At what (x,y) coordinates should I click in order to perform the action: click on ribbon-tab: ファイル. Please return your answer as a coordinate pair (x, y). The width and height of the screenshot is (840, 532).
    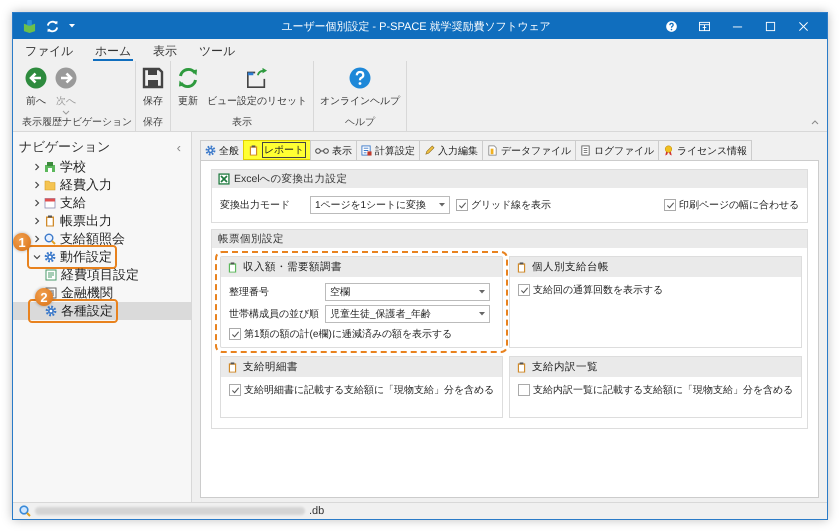
    Looking at the image, I should click on (49, 52).